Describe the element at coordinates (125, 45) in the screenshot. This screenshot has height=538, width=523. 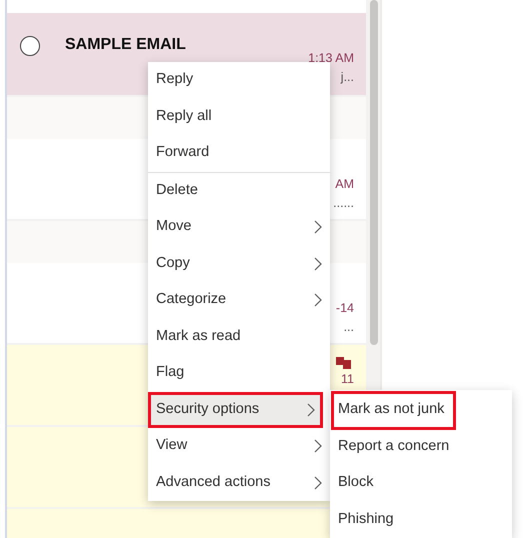
I see `sender-name: SAMPLE EMAIL` at that location.